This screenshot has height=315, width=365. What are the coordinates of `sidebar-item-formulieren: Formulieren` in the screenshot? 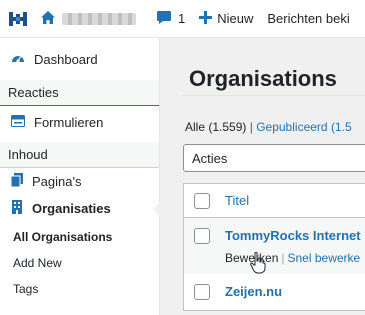 It's located at (79, 122).